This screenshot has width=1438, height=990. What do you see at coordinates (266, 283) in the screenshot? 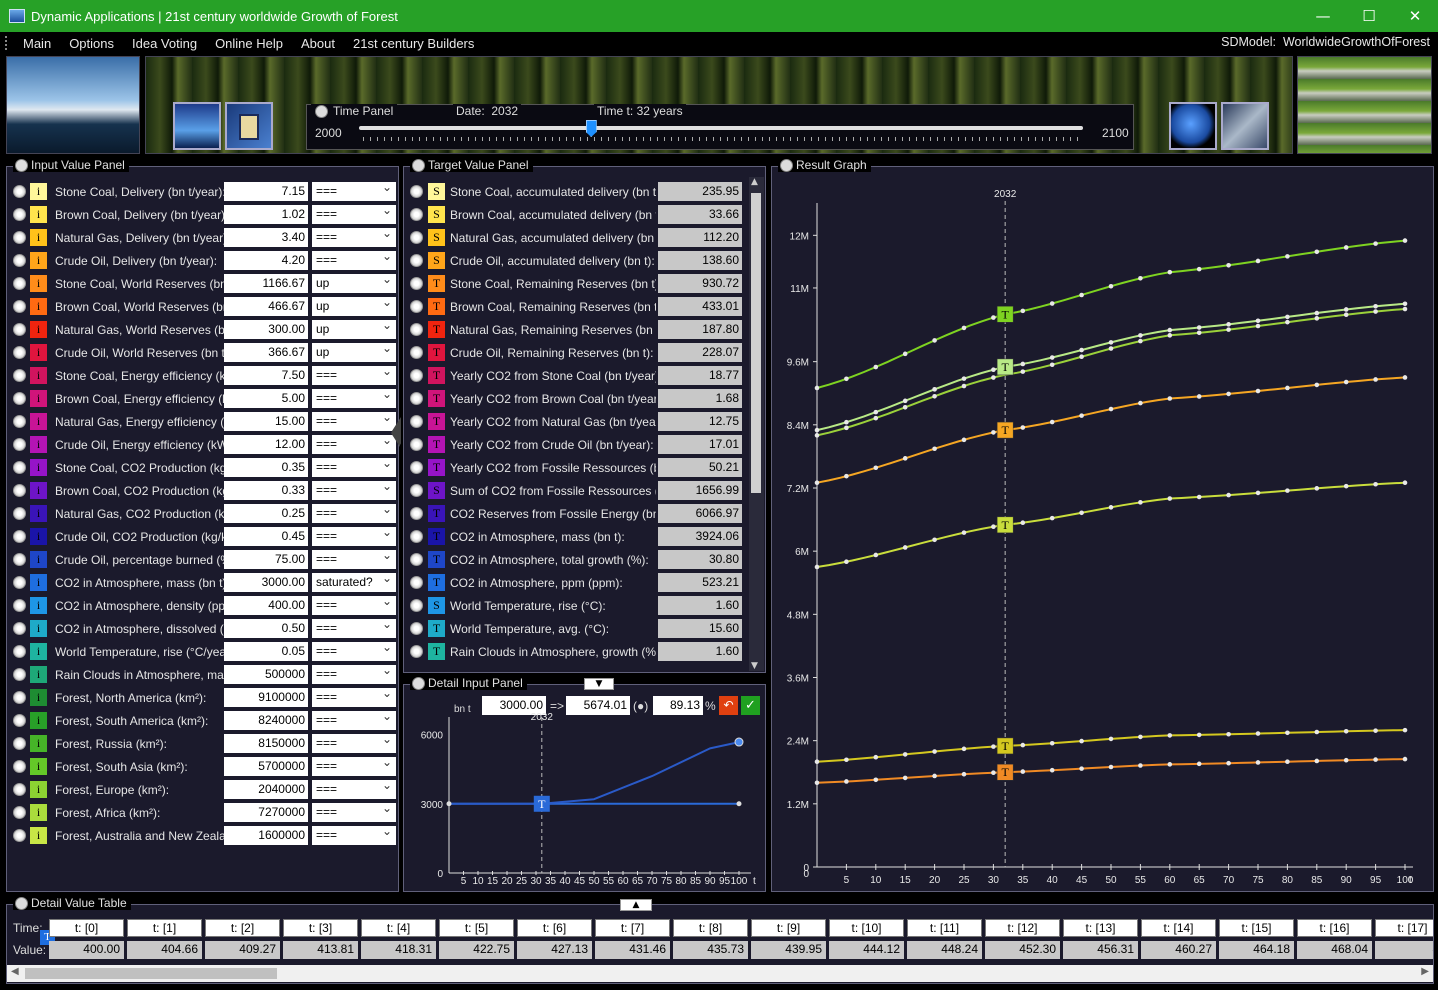
I see `input-value-field: 1166.67` at bounding box center [266, 283].